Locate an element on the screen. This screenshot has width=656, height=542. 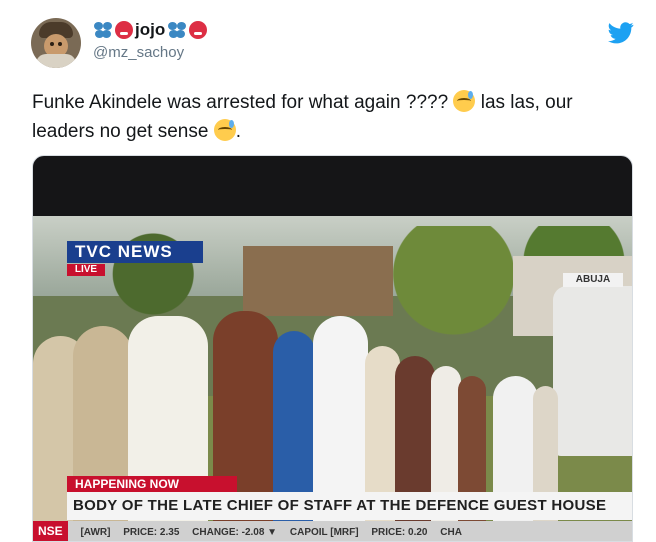
tweet-text-line2: leaders no get sense is located at coordinates (120, 131).